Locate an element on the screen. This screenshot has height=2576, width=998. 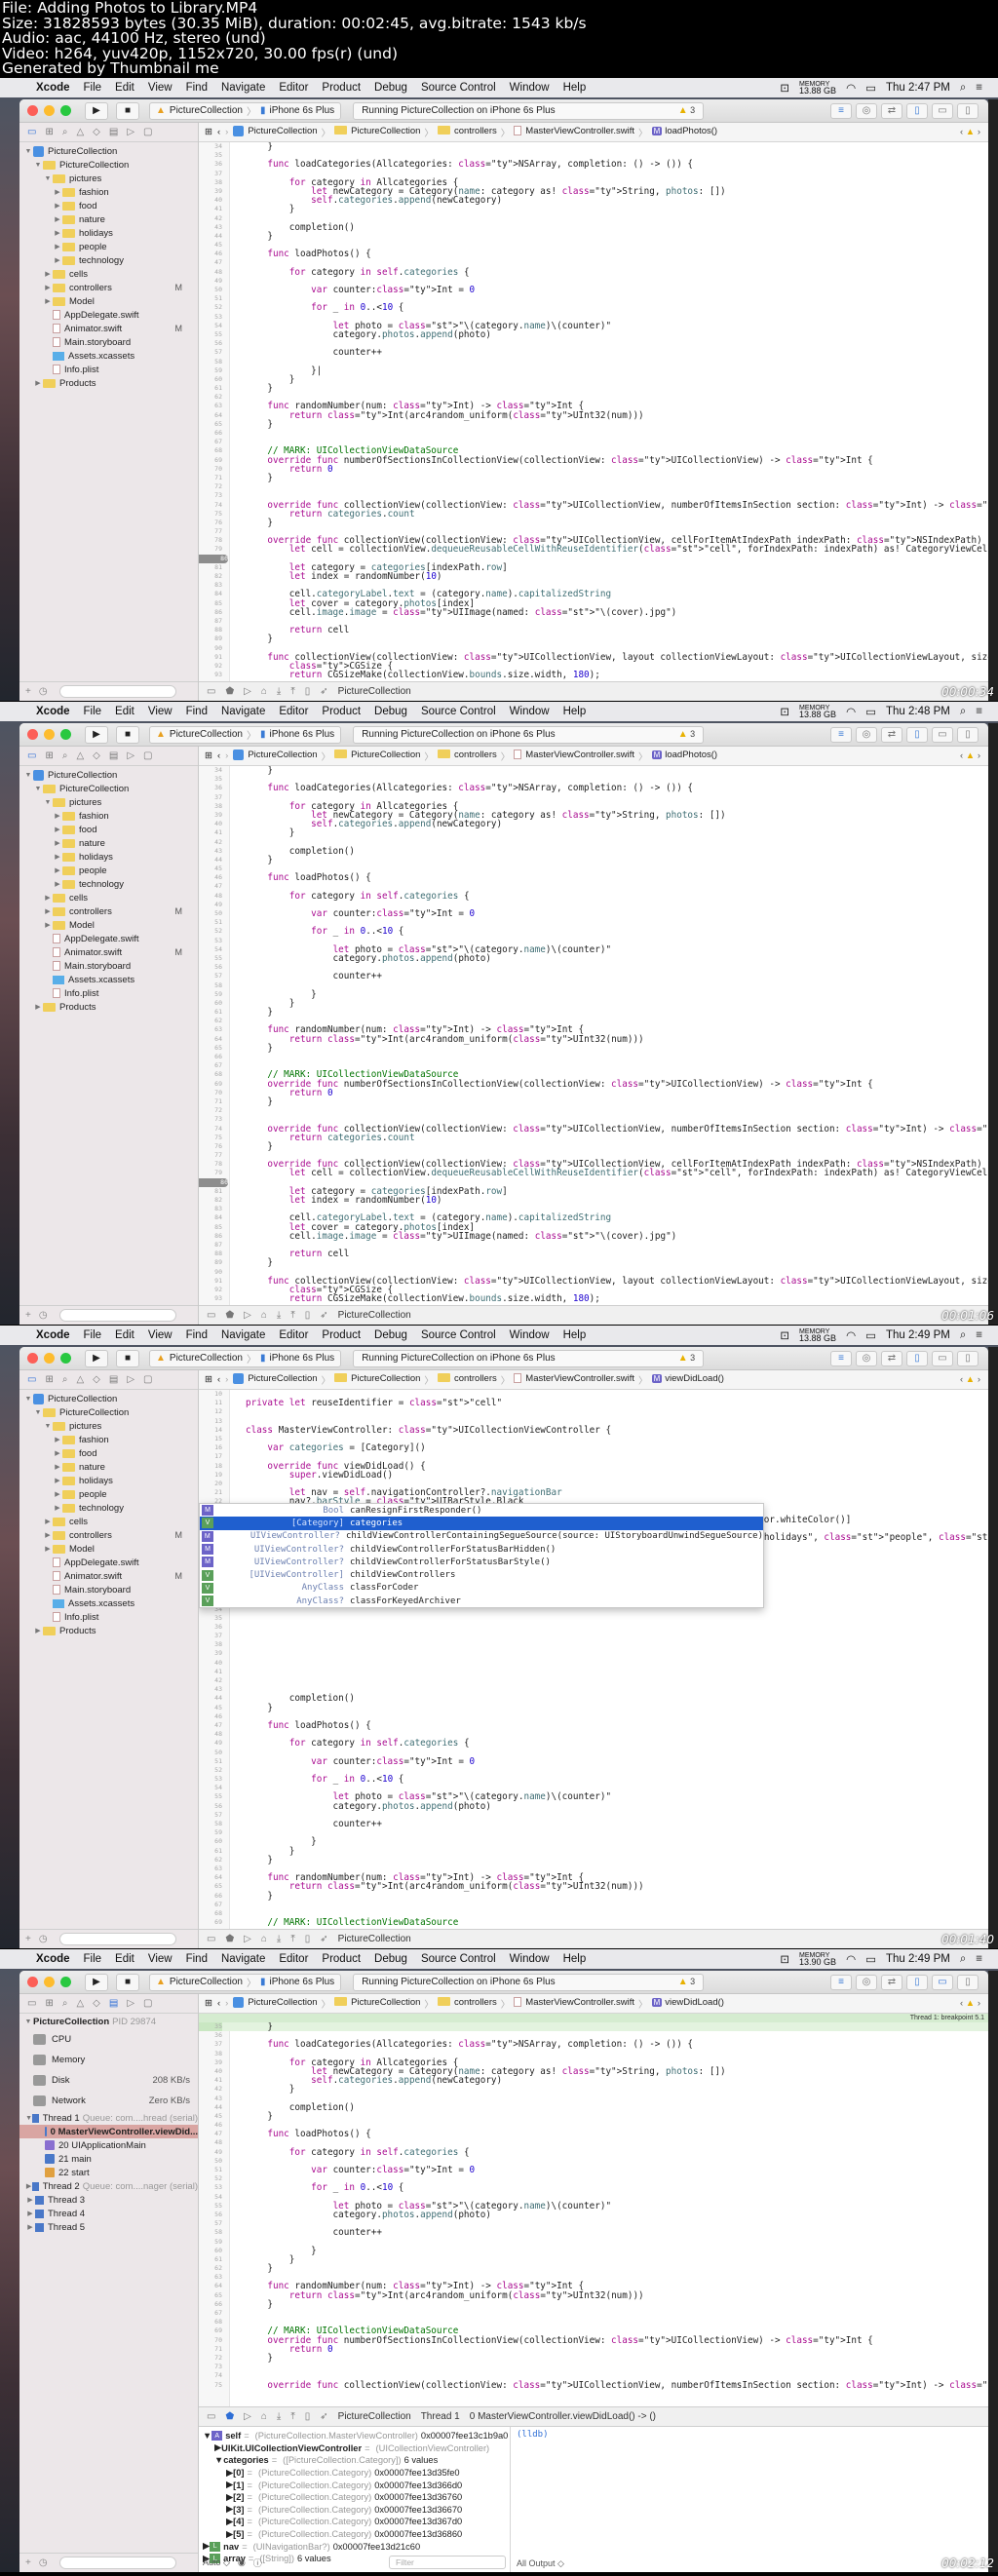
code-line: 55 category.photos.append(photo) is located at coordinates (593, 335).